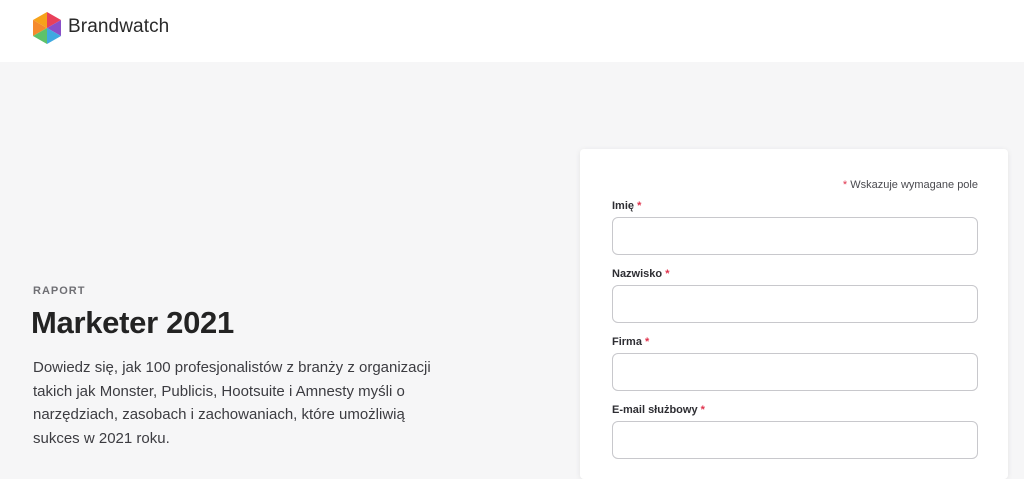 This screenshot has width=1024, height=479. What do you see at coordinates (655, 410) in the screenshot?
I see `work-email-label-text: E-mail służbowy` at bounding box center [655, 410].